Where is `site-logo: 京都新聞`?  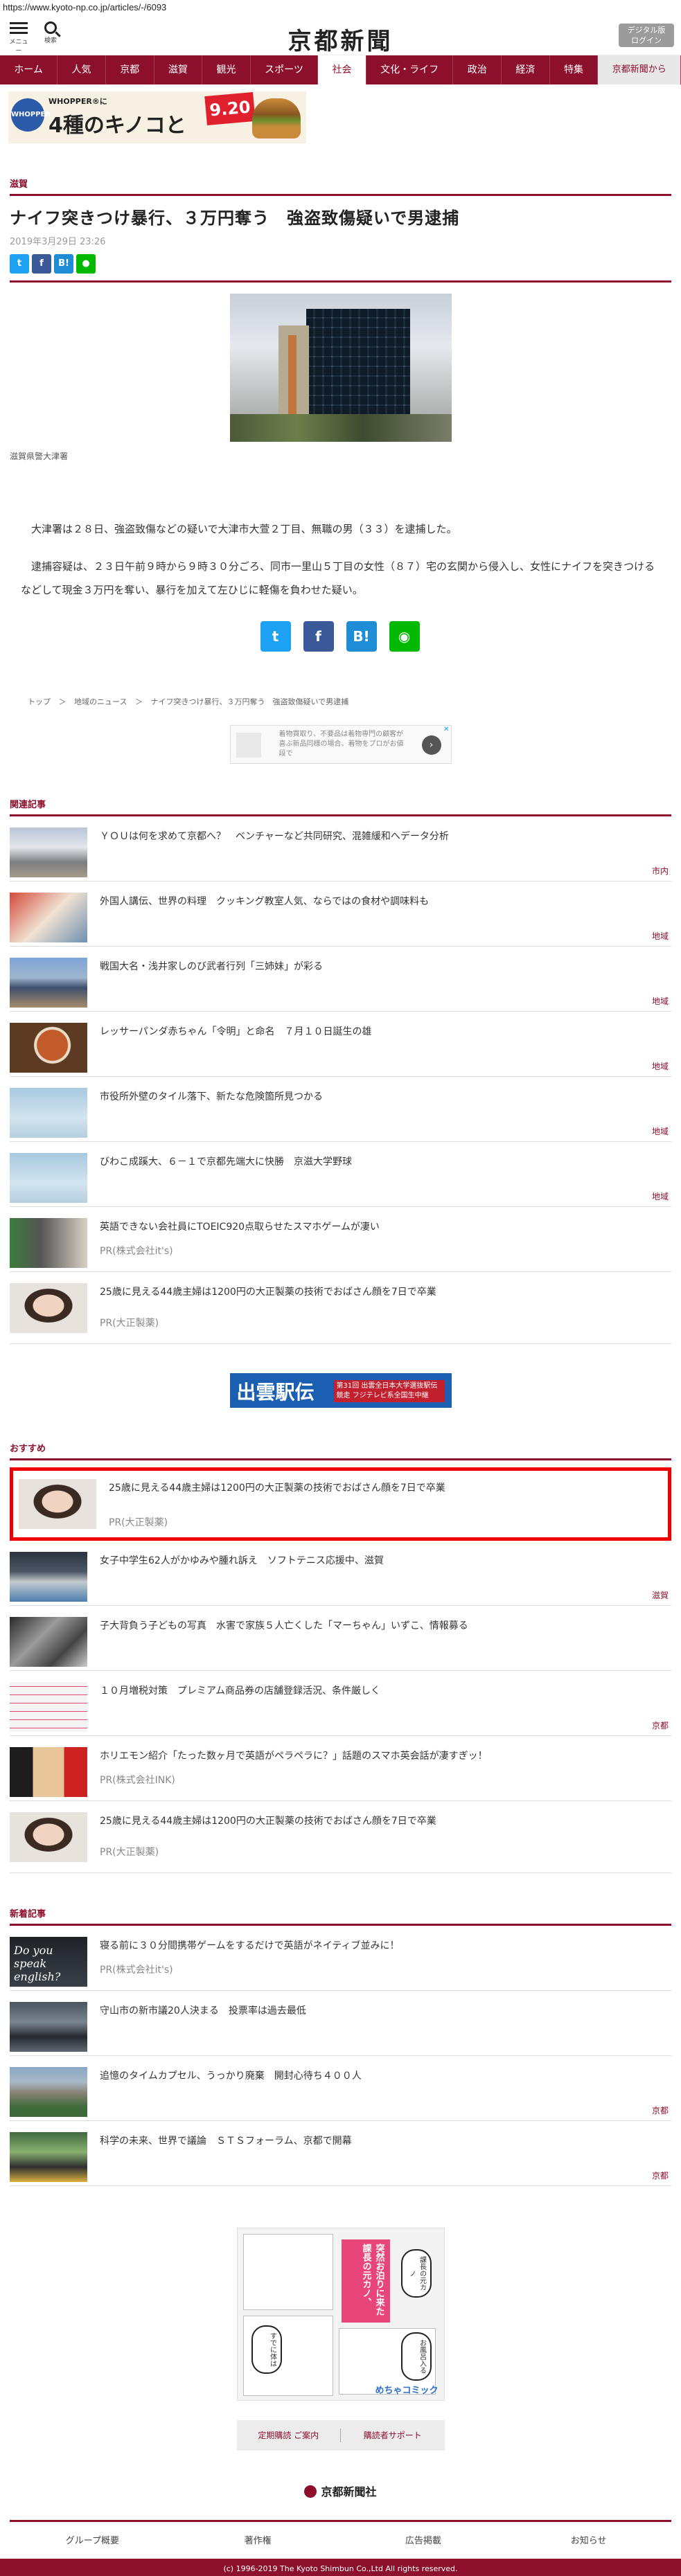 site-logo: 京都新聞 is located at coordinates (340, 39).